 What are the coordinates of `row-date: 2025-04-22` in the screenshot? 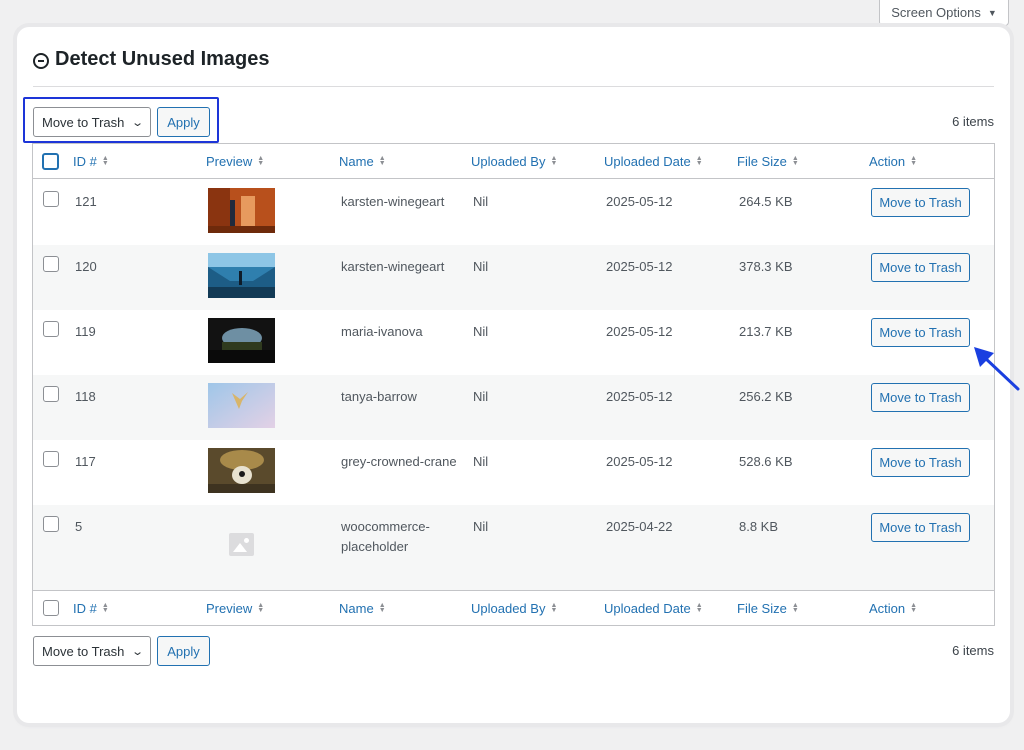 It's located at (639, 526).